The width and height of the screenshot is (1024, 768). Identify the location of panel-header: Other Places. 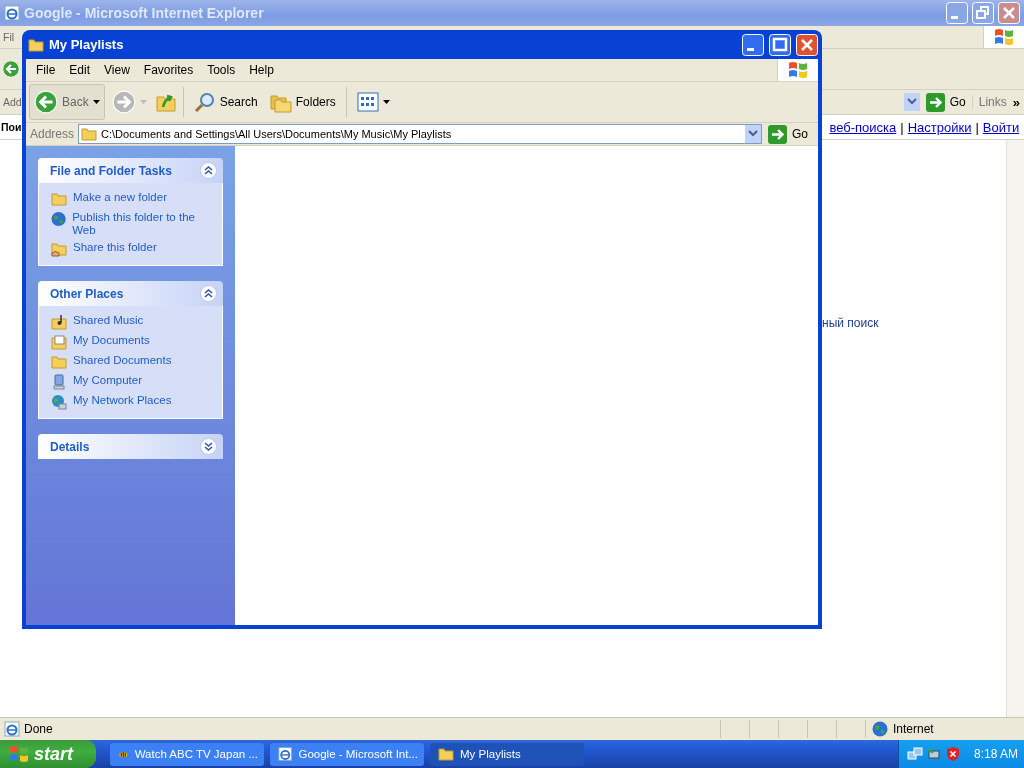
(130, 293).